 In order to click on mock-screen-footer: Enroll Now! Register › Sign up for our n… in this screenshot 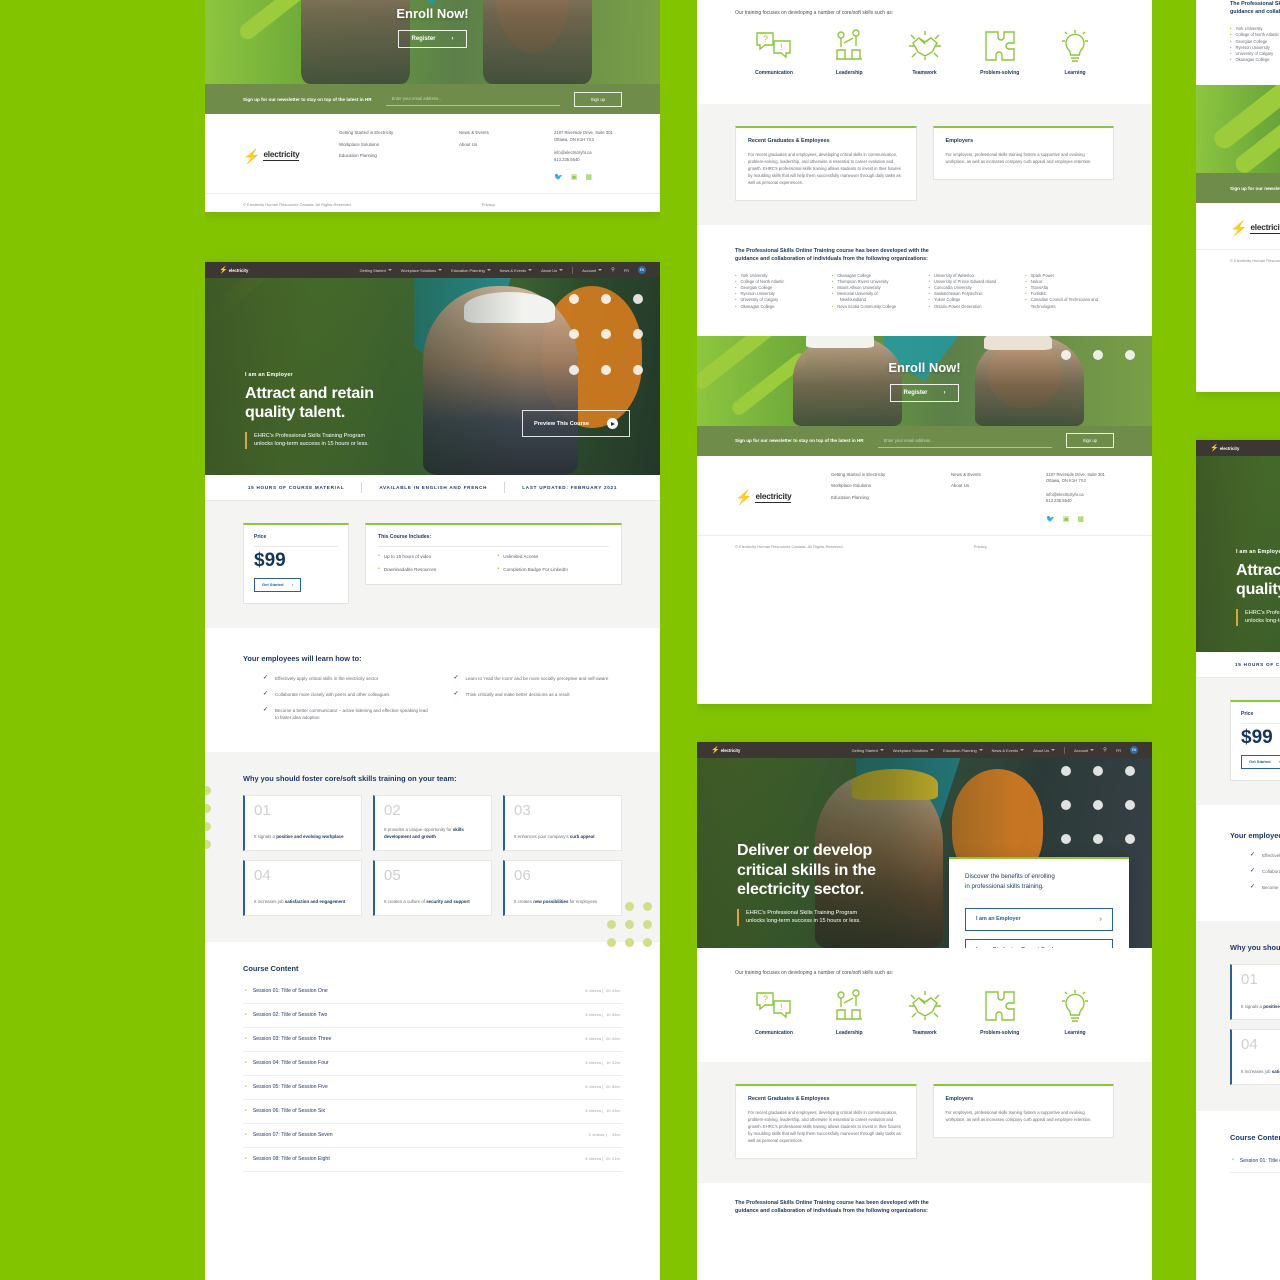, I will do `click(432, 106)`.